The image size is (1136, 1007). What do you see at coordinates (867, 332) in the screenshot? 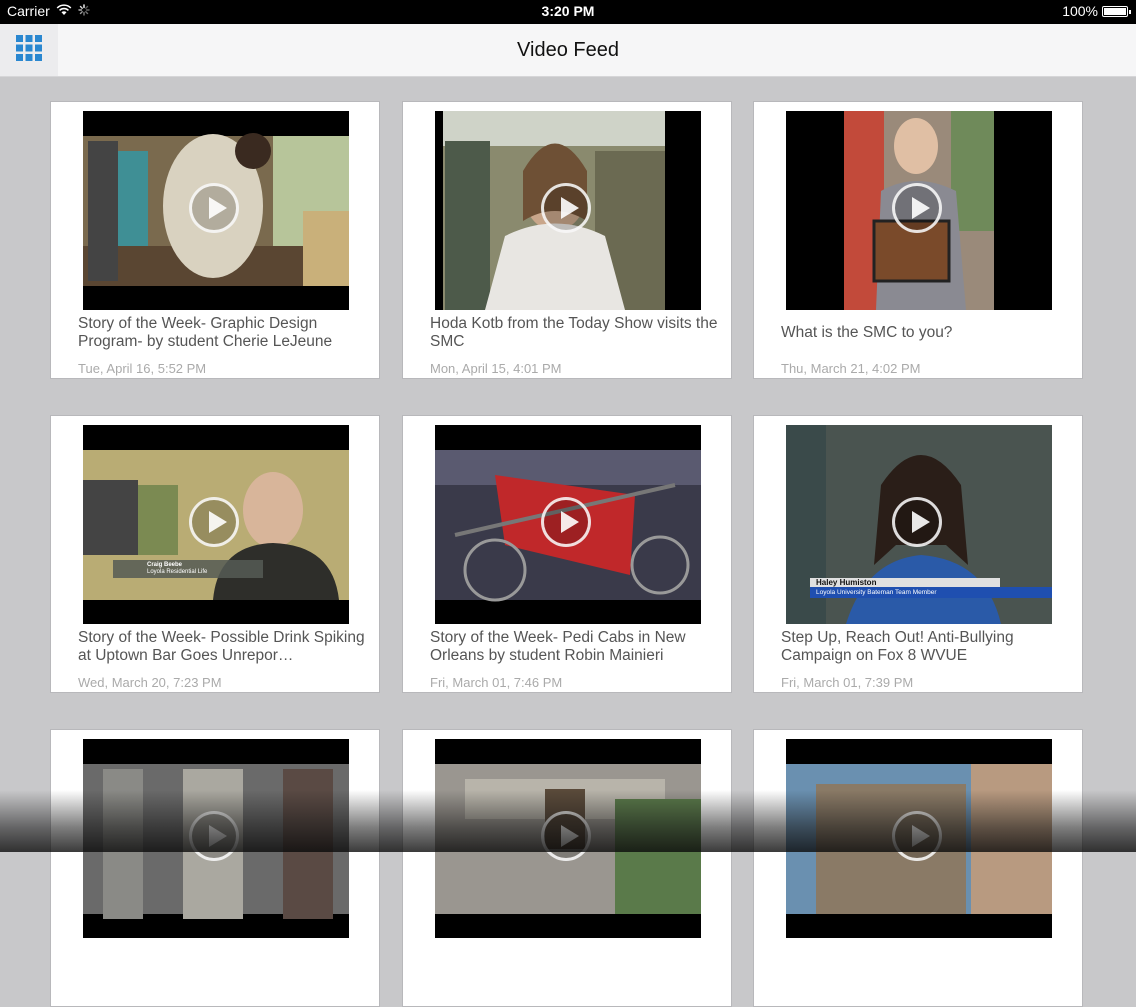
I see `video-title: What is the SMC to you?` at bounding box center [867, 332].